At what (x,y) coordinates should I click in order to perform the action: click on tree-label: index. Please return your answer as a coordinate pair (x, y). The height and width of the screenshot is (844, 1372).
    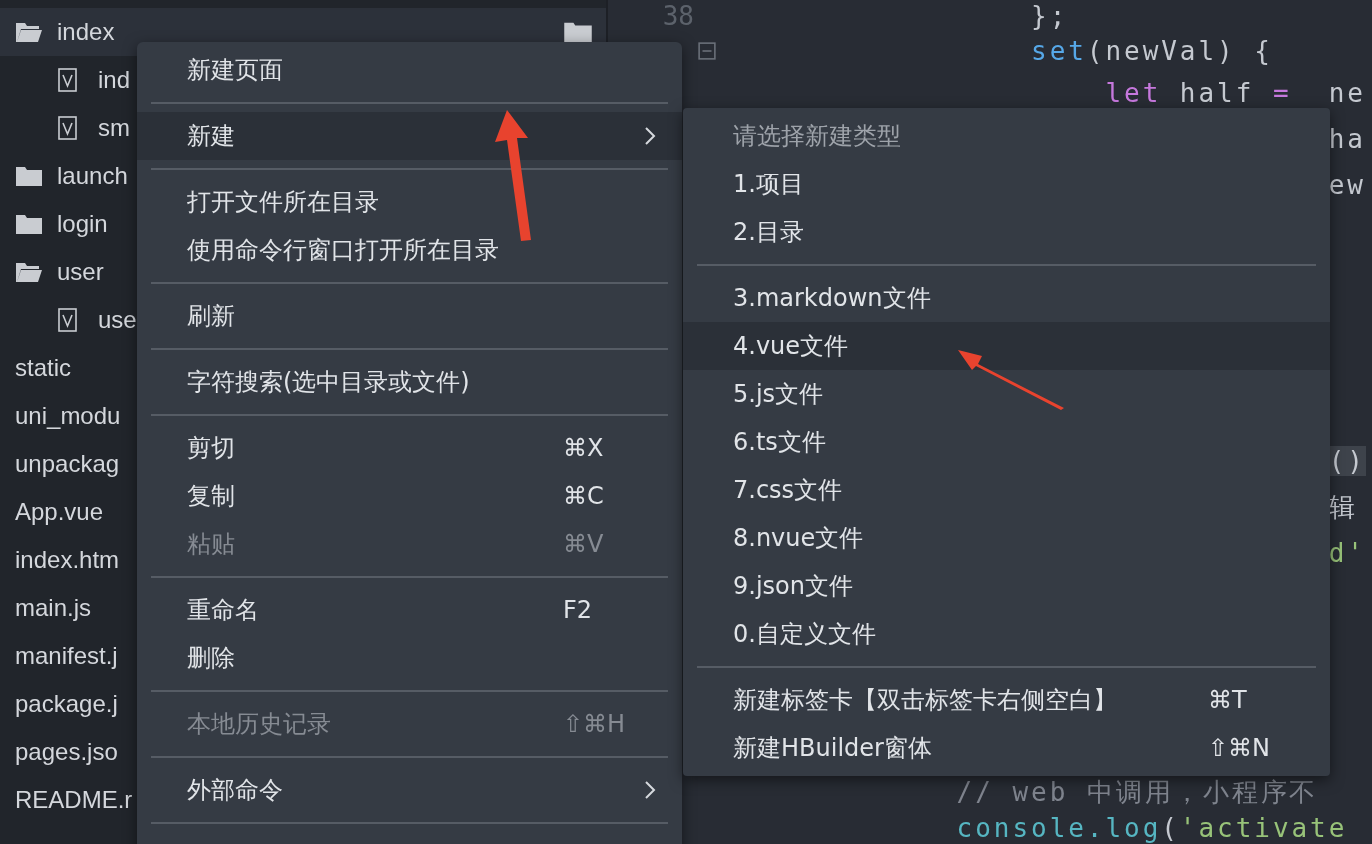
    Looking at the image, I should click on (86, 32).